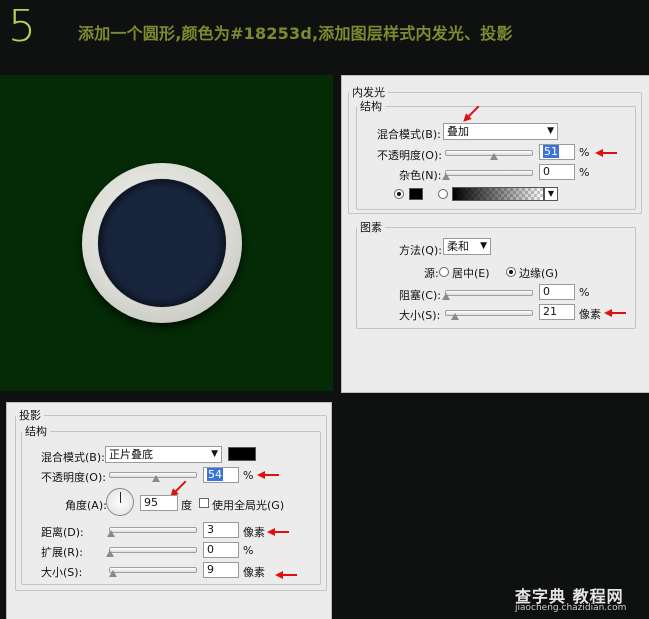 Image resolution: width=649 pixels, height=619 pixels. I want to click on ig-noise-input: 0, so click(557, 172).